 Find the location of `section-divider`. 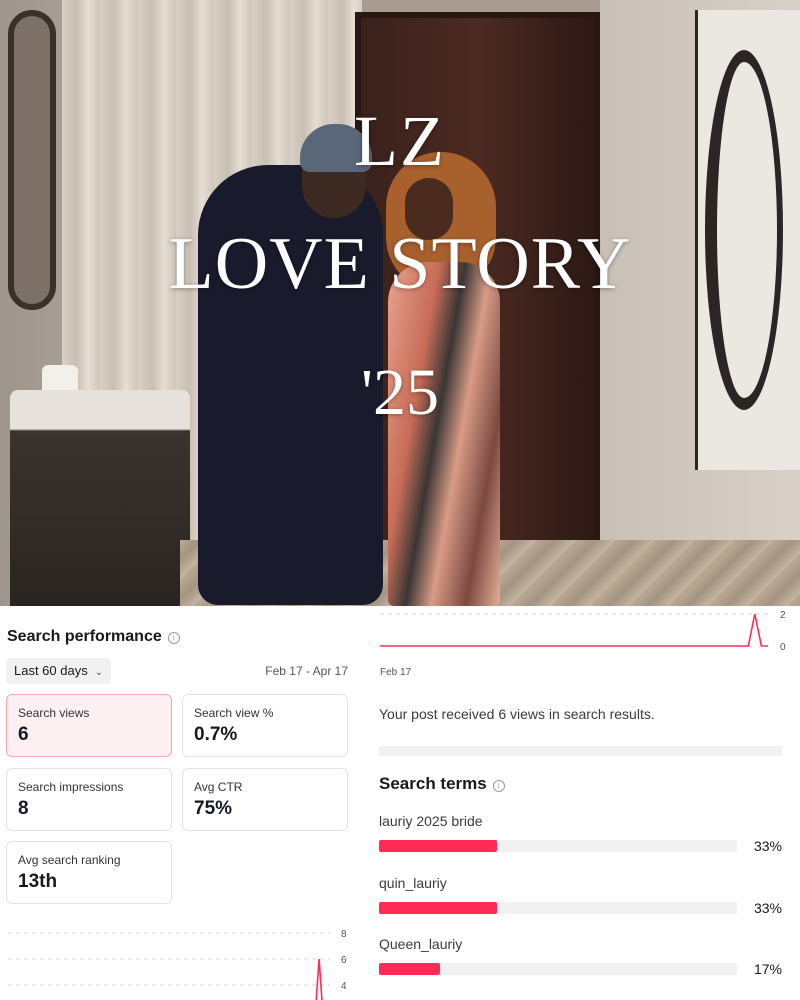

section-divider is located at coordinates (580, 751).